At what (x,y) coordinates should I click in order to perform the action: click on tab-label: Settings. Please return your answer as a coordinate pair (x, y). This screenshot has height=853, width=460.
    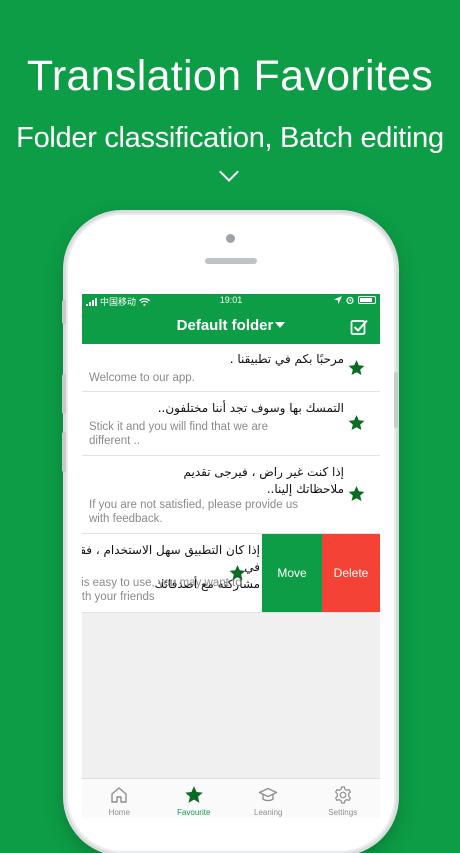
    Looking at the image, I should click on (343, 812).